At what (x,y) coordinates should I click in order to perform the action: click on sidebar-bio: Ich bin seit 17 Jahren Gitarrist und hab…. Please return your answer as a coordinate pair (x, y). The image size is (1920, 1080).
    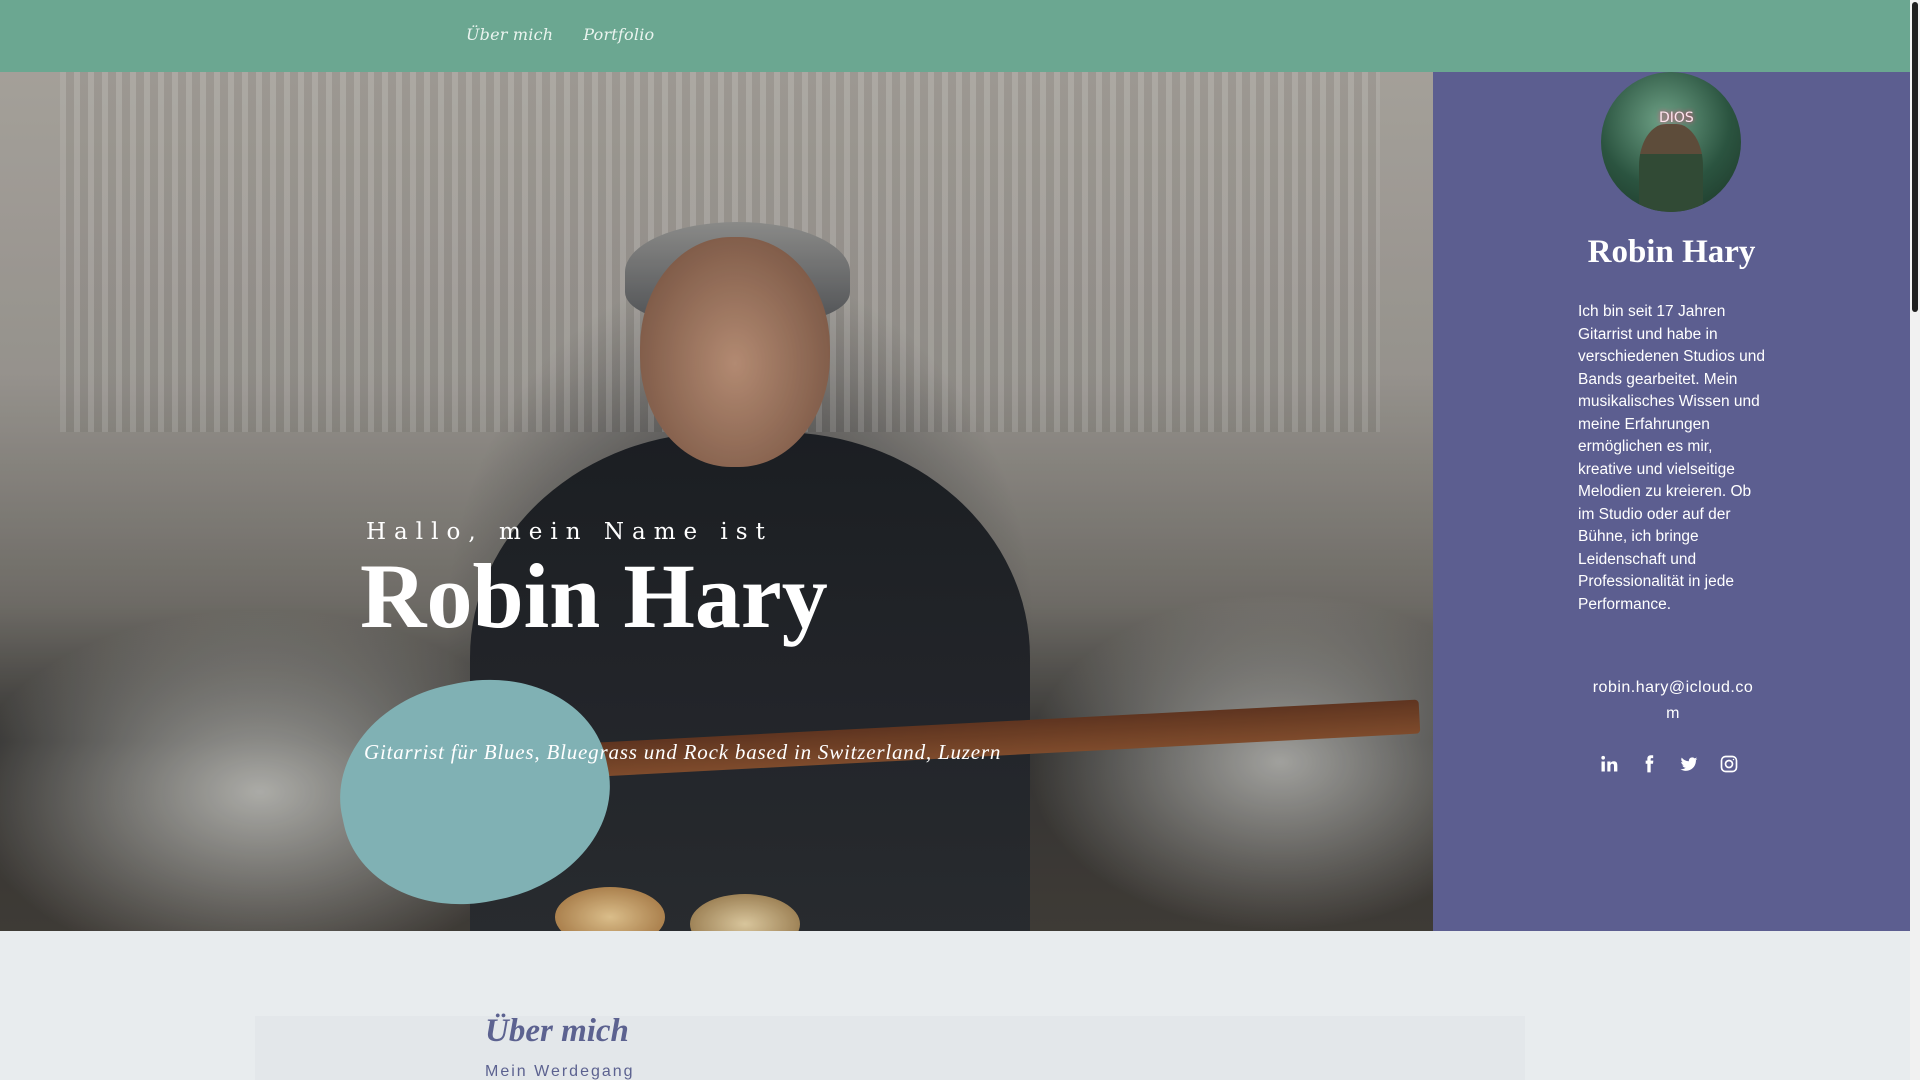
    Looking at the image, I should click on (1671, 458).